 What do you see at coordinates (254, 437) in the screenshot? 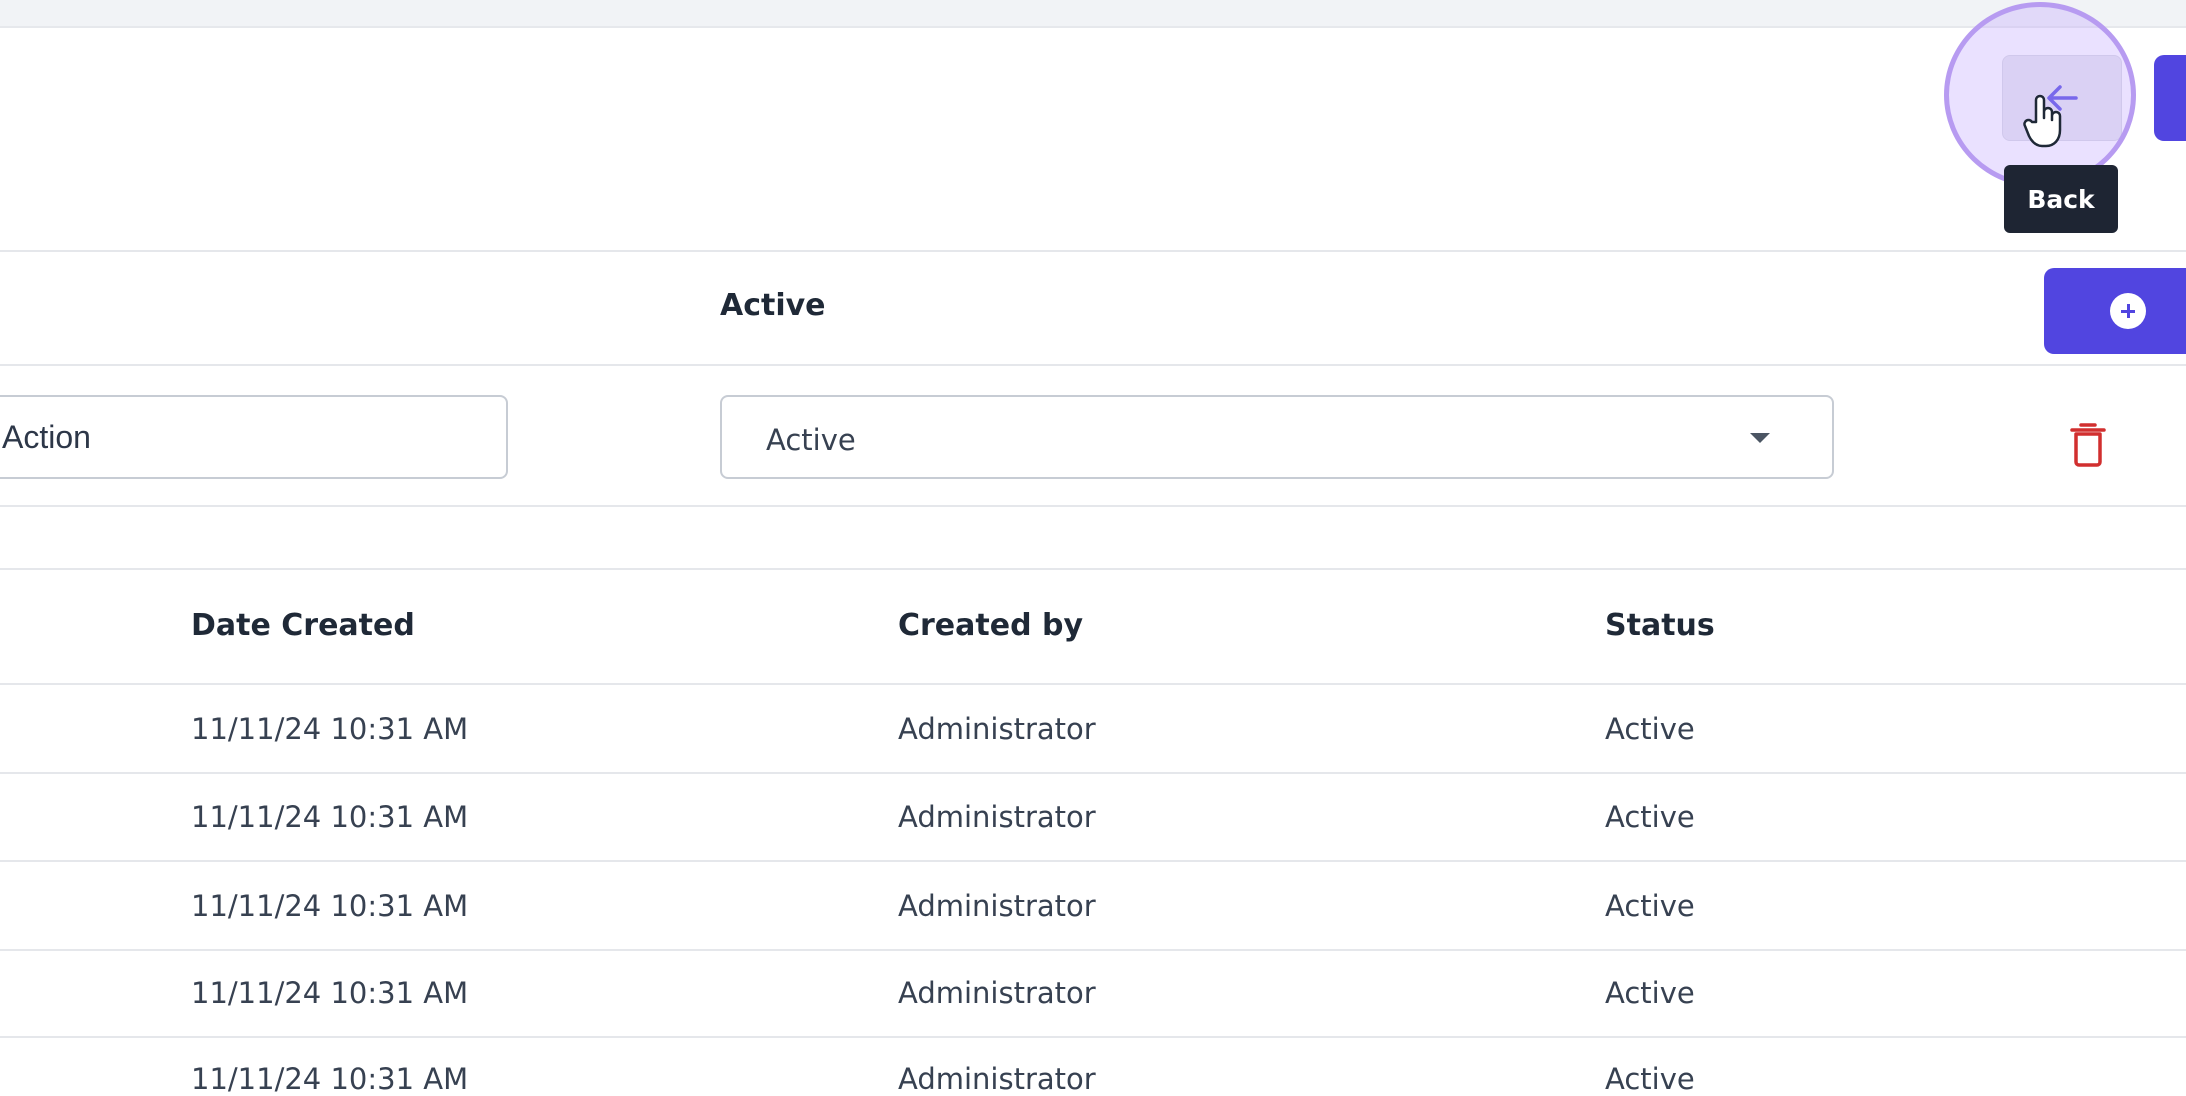
I see `action-input` at bounding box center [254, 437].